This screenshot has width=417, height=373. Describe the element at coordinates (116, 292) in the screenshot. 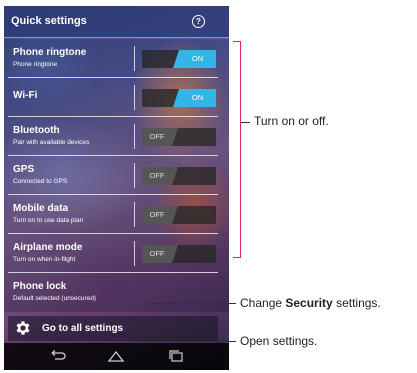

I see `setting-row-phone-lock: Phone lock Default selected (unsecured)` at that location.